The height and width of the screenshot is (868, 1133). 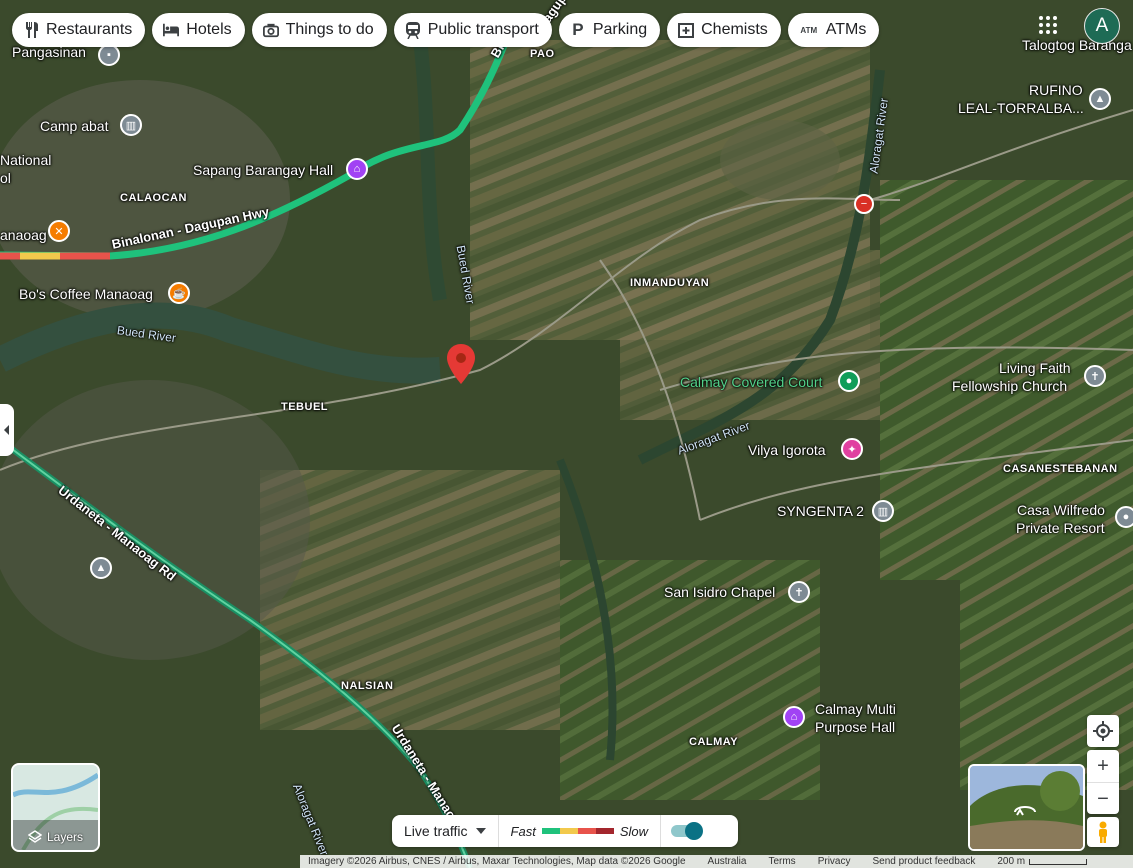 I want to click on location-pin-icon, so click(x=461, y=364).